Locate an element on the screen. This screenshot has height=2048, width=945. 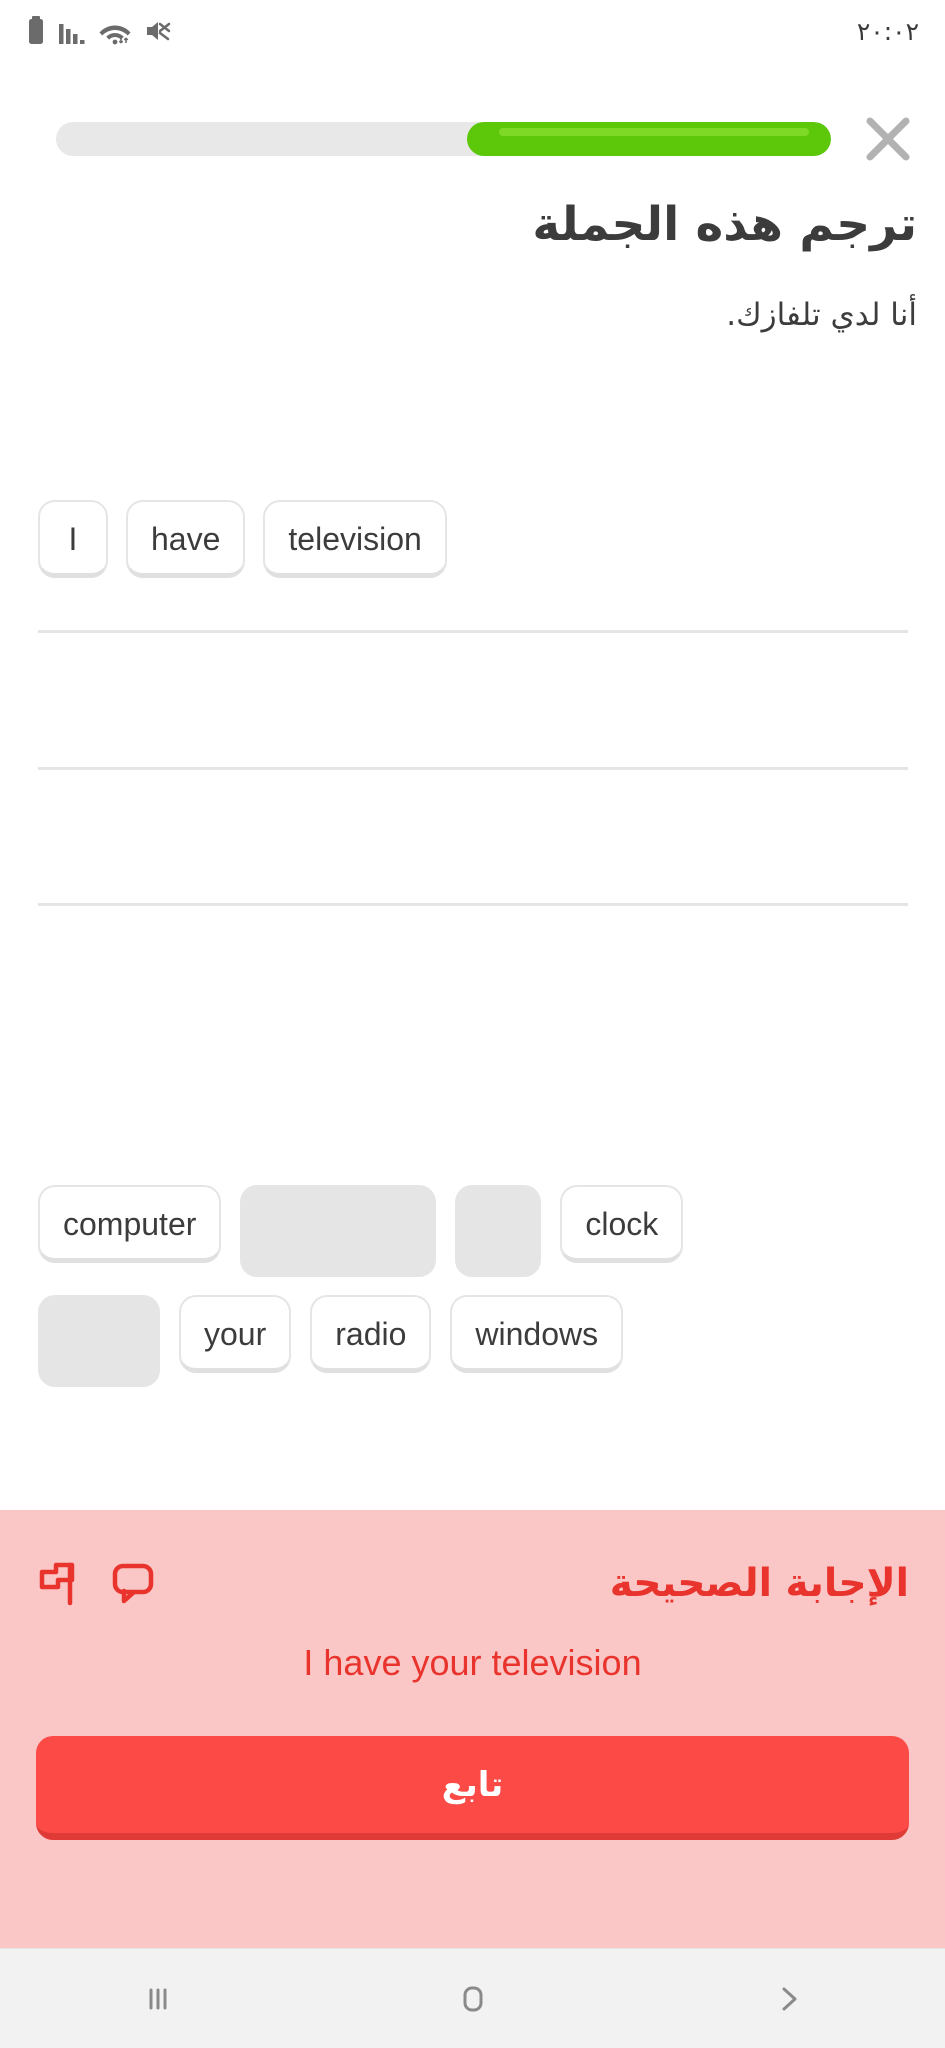
word-bank-tile: radio is located at coordinates (371, 1334).